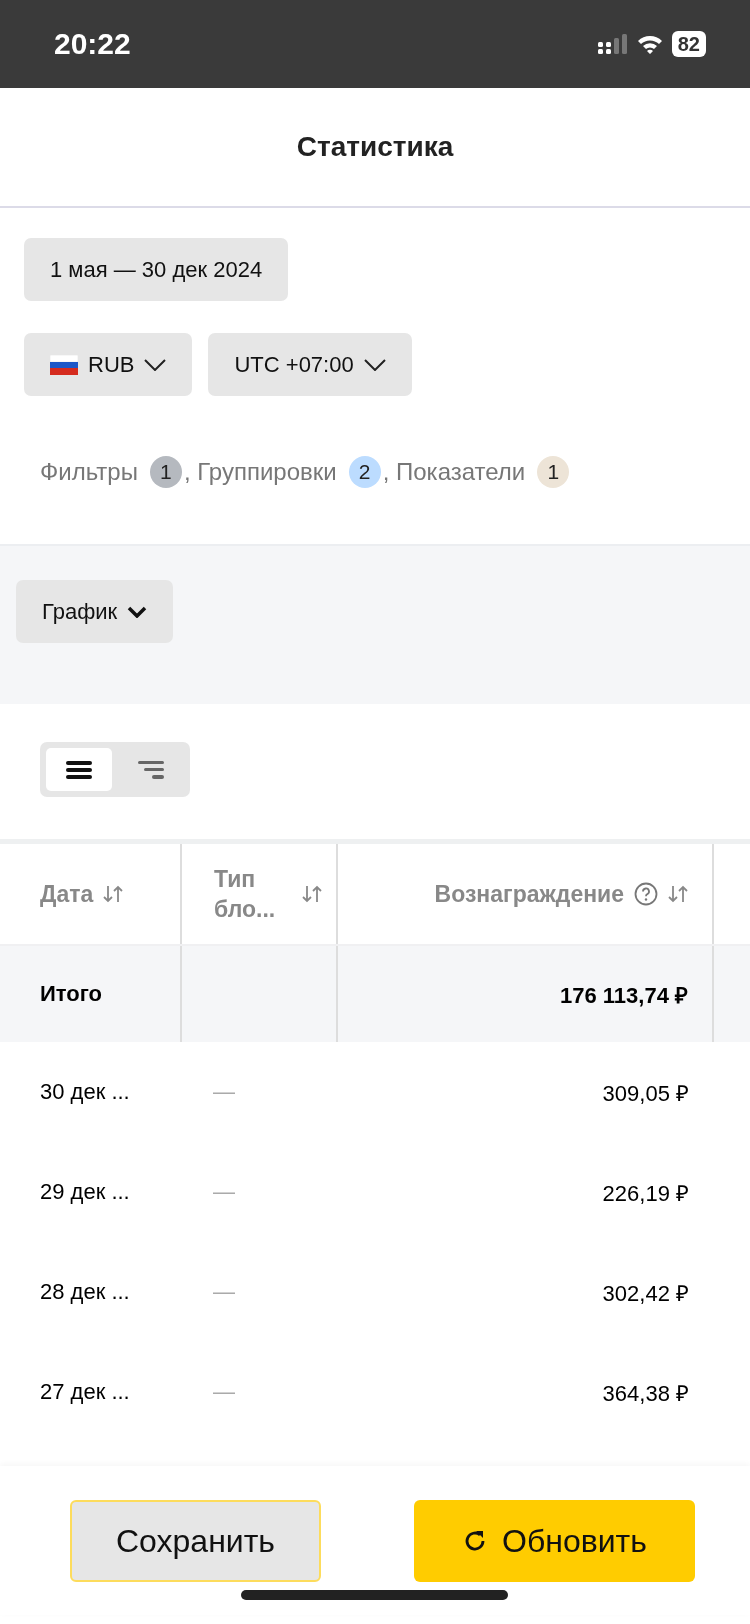  What do you see at coordinates (645, 1193) in the screenshot?
I see `reward-cell: 226,19 ₽` at bounding box center [645, 1193].